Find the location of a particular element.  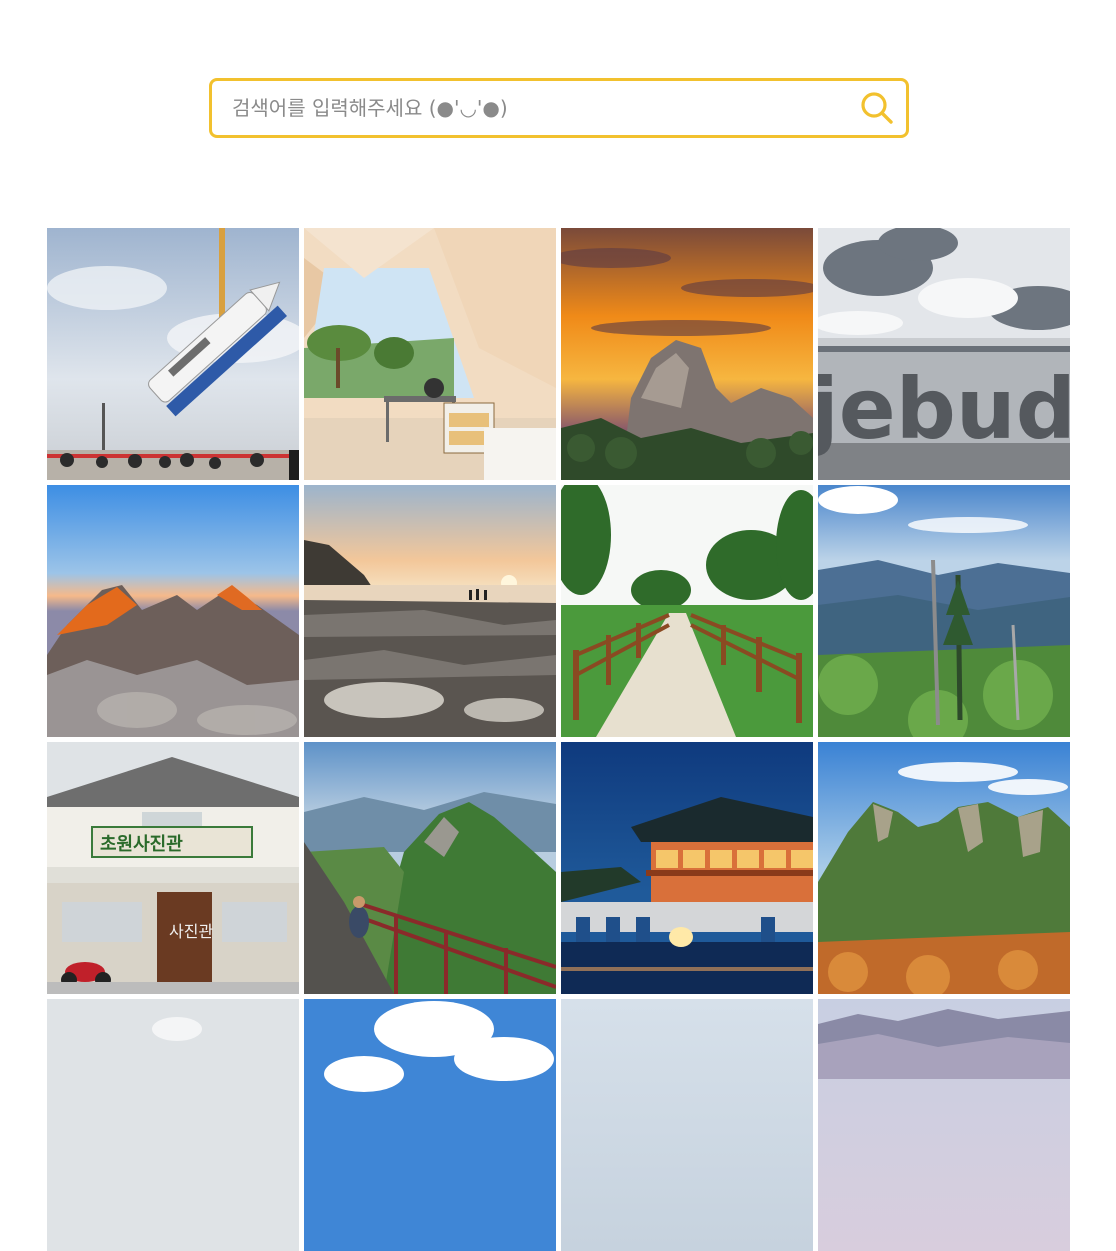

mountain-trees-image is located at coordinates (944, 611).